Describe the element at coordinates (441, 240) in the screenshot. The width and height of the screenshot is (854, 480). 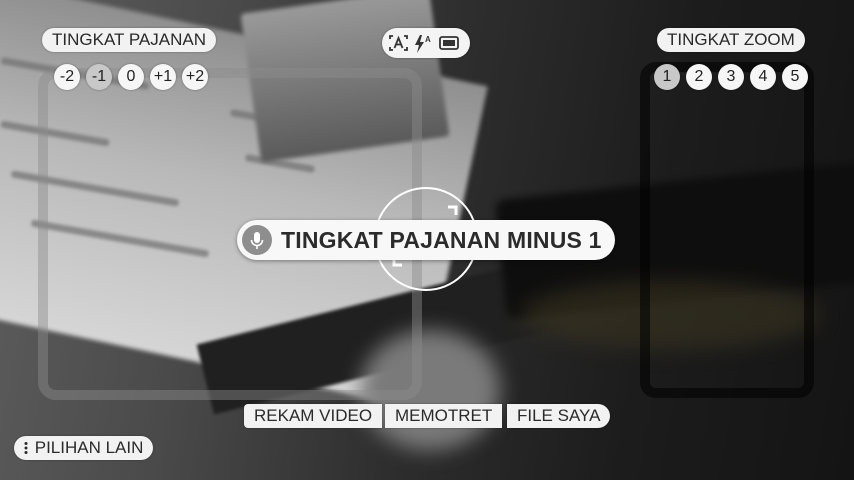
I see `toast-text: TINGKAT PAJANAN MINUS 1` at that location.